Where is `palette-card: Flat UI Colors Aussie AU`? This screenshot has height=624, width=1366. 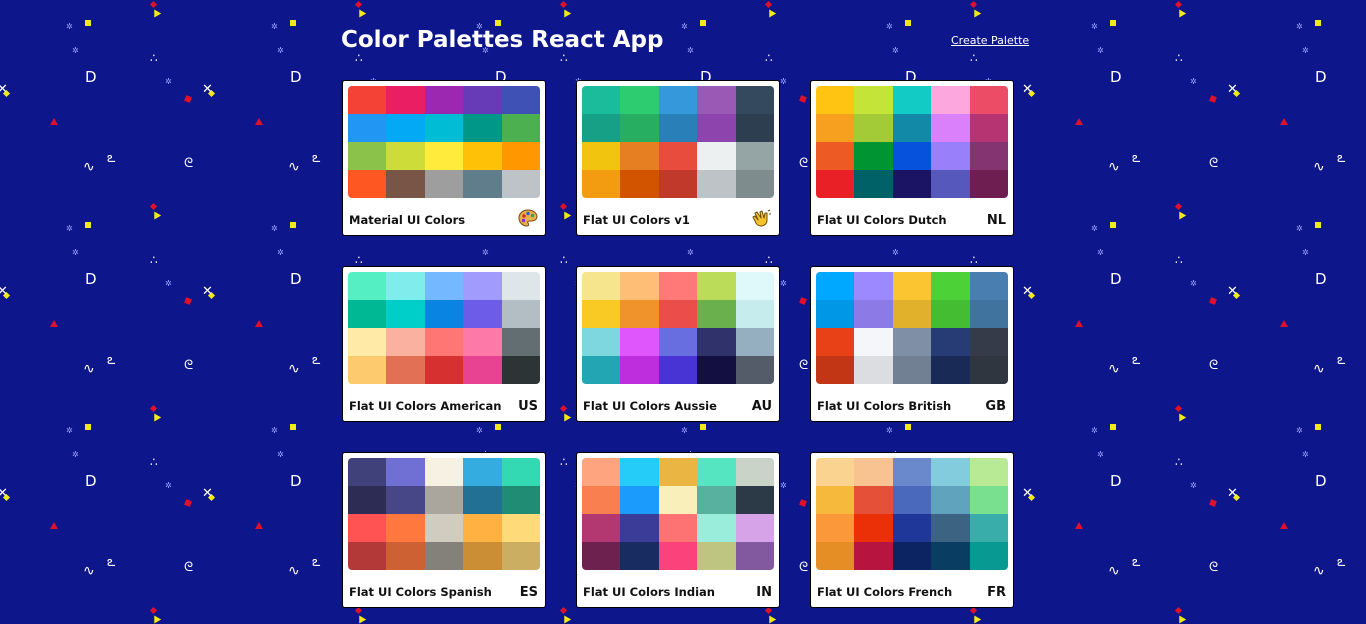 palette-card: Flat UI Colors Aussie AU is located at coordinates (678, 344).